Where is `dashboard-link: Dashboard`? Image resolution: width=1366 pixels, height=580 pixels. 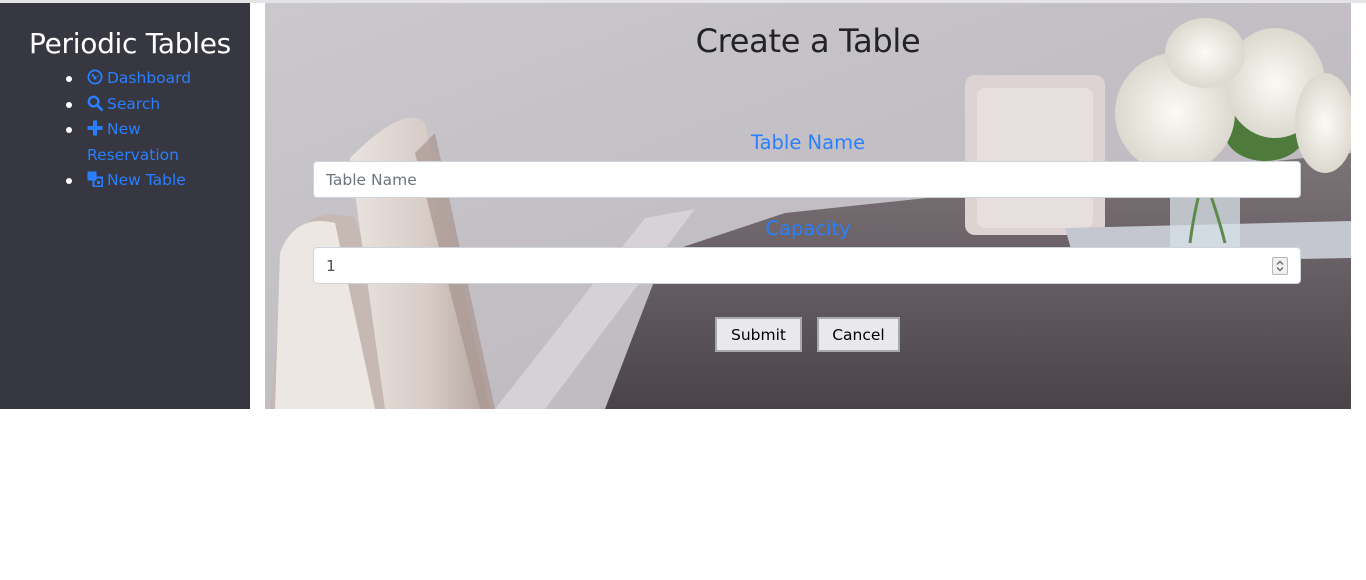
dashboard-link: Dashboard is located at coordinates (139, 78).